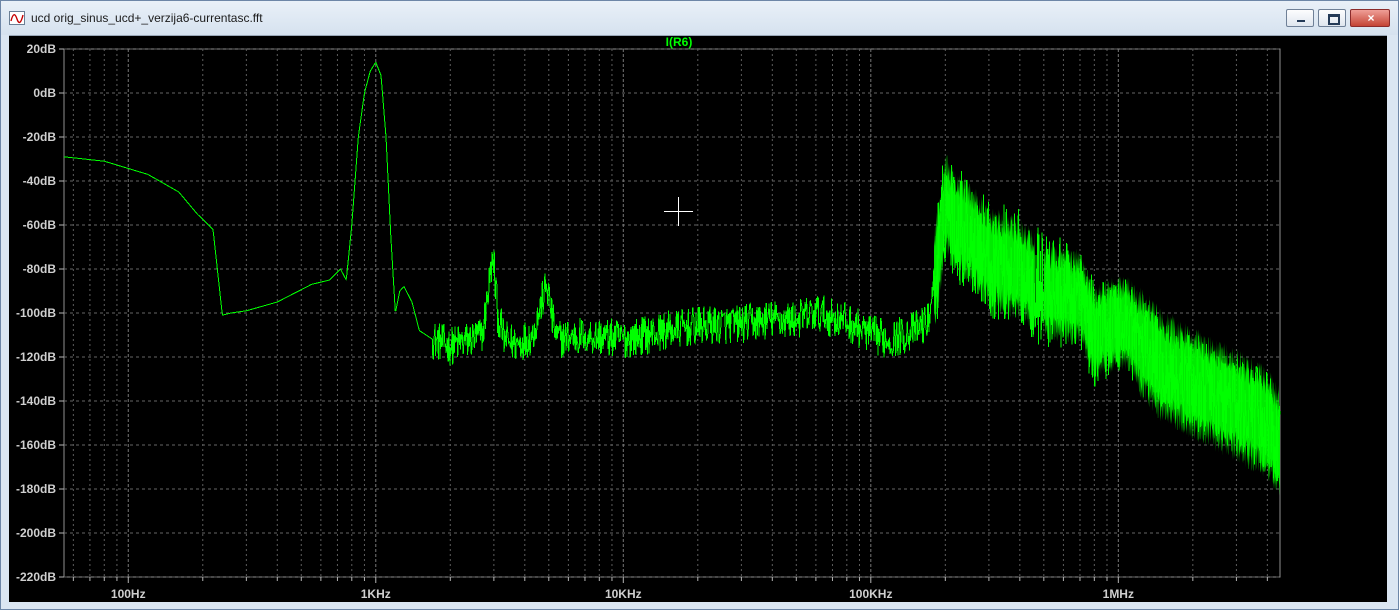 The width and height of the screenshot is (1399, 610). I want to click on maximize-icon, so click(1334, 19).